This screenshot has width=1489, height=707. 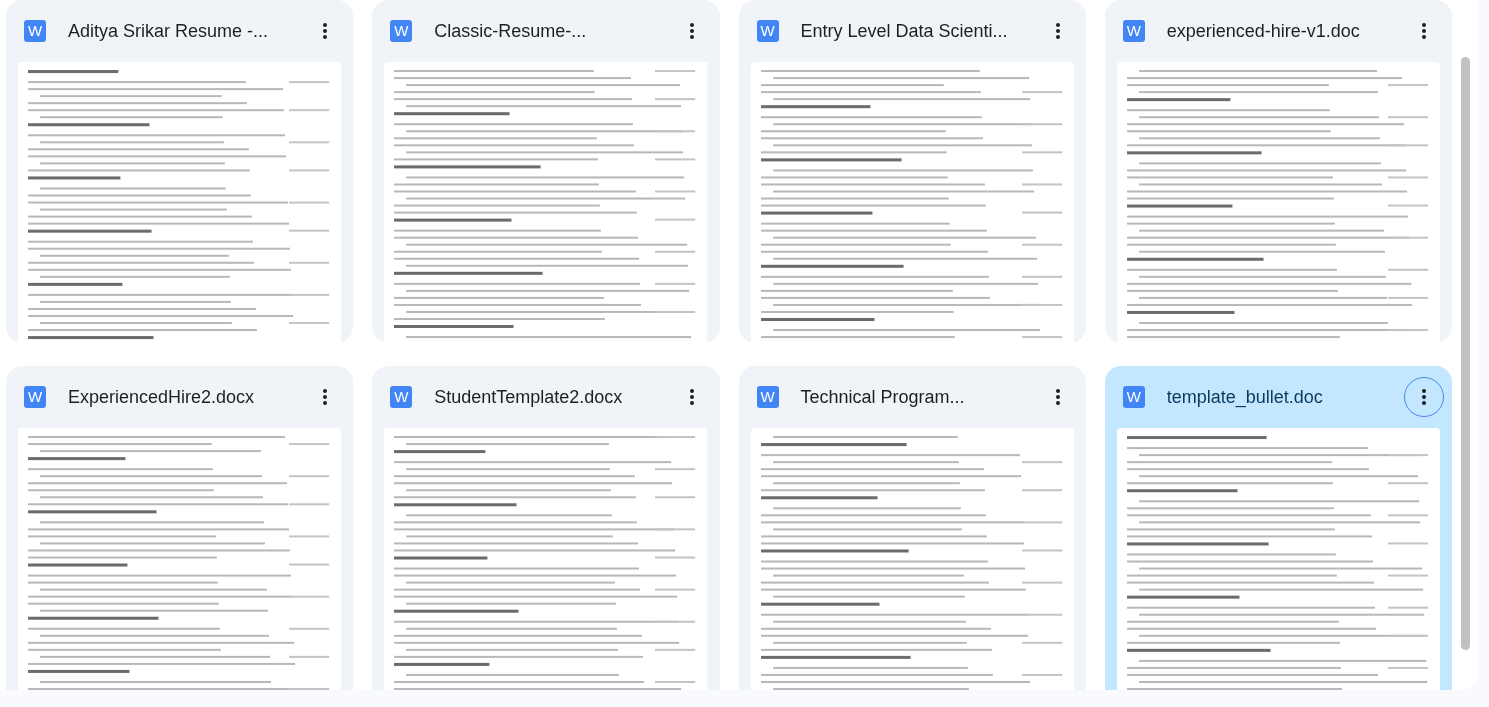 What do you see at coordinates (1465, 353) in the screenshot?
I see `scrollbar-thumb` at bounding box center [1465, 353].